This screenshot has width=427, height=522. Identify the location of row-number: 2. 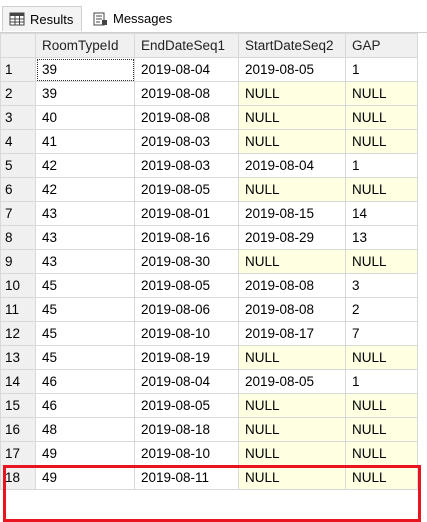
(18, 93).